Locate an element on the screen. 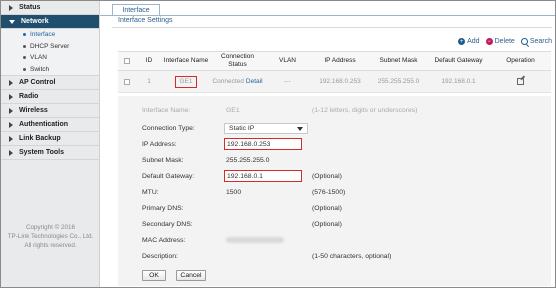  mtu-hint: (576-1500) is located at coordinates (329, 192).